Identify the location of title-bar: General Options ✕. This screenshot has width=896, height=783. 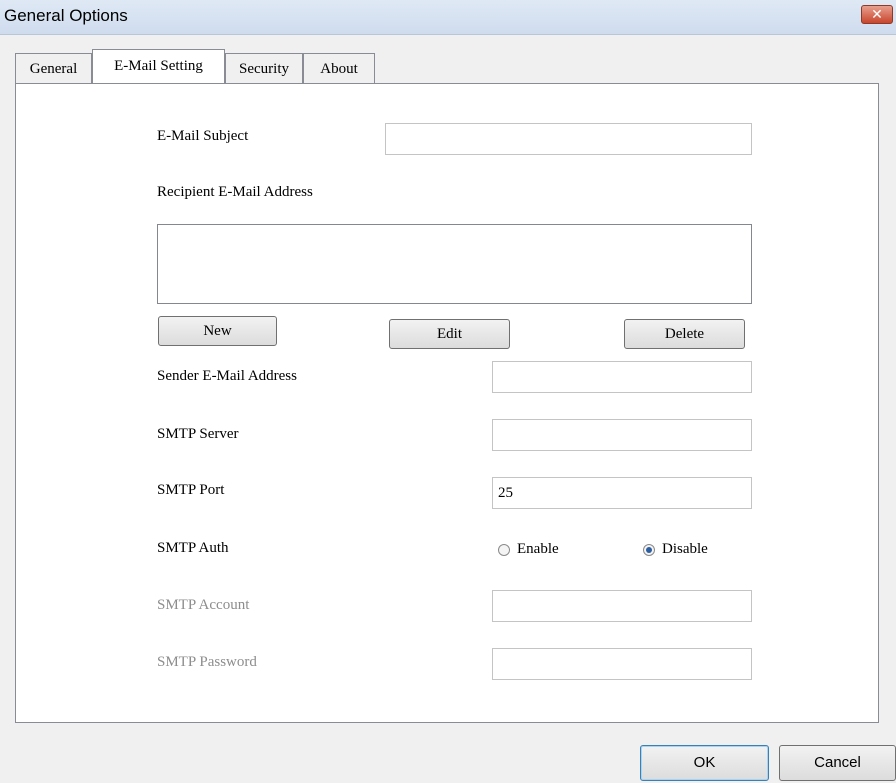
(448, 17).